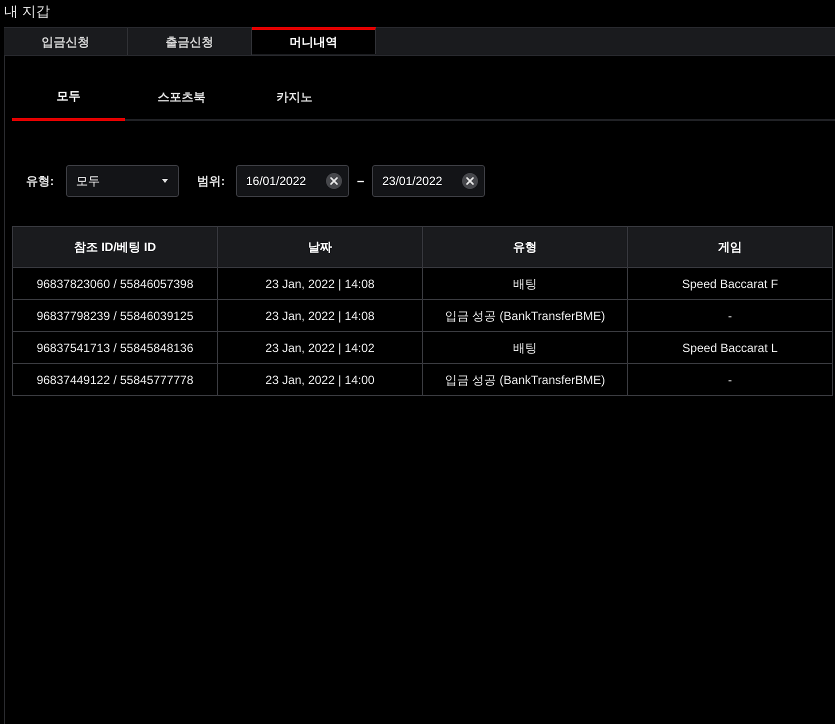 The image size is (835, 724). I want to click on table-cell: Speed Baccarat F, so click(730, 284).